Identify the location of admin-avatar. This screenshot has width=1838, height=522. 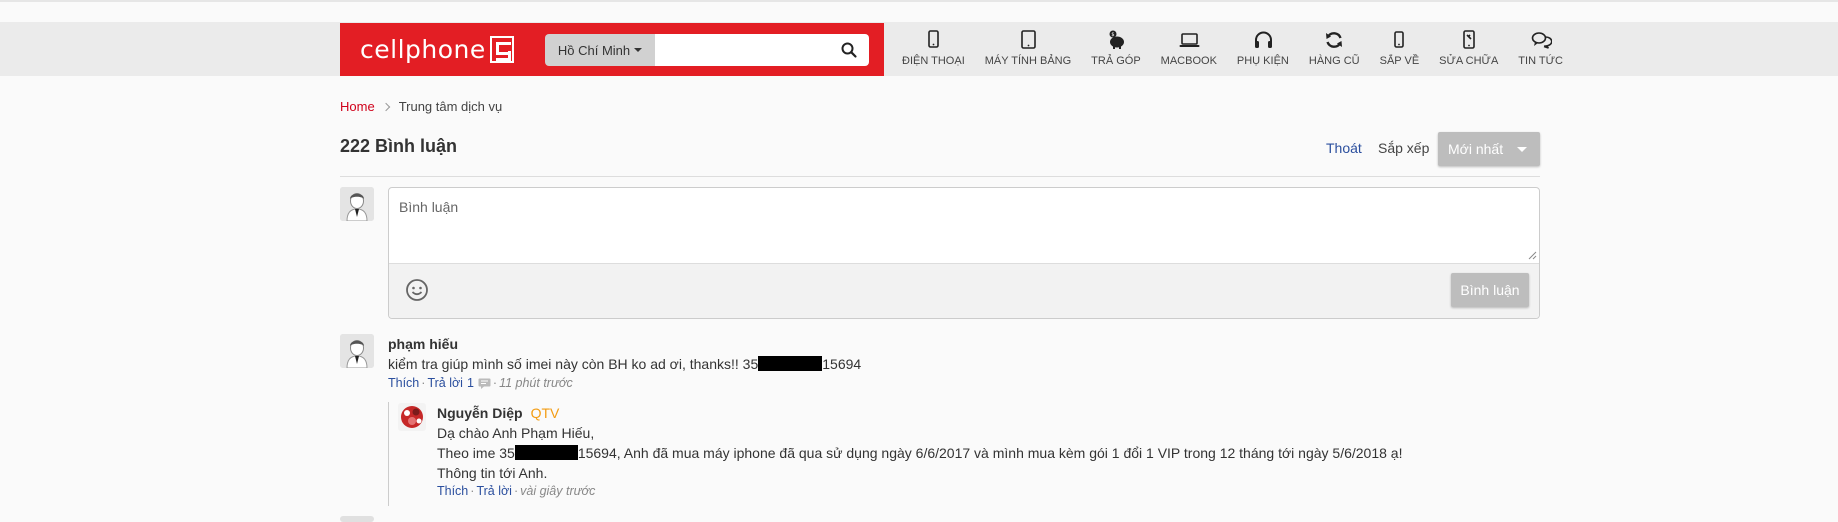
(412, 417).